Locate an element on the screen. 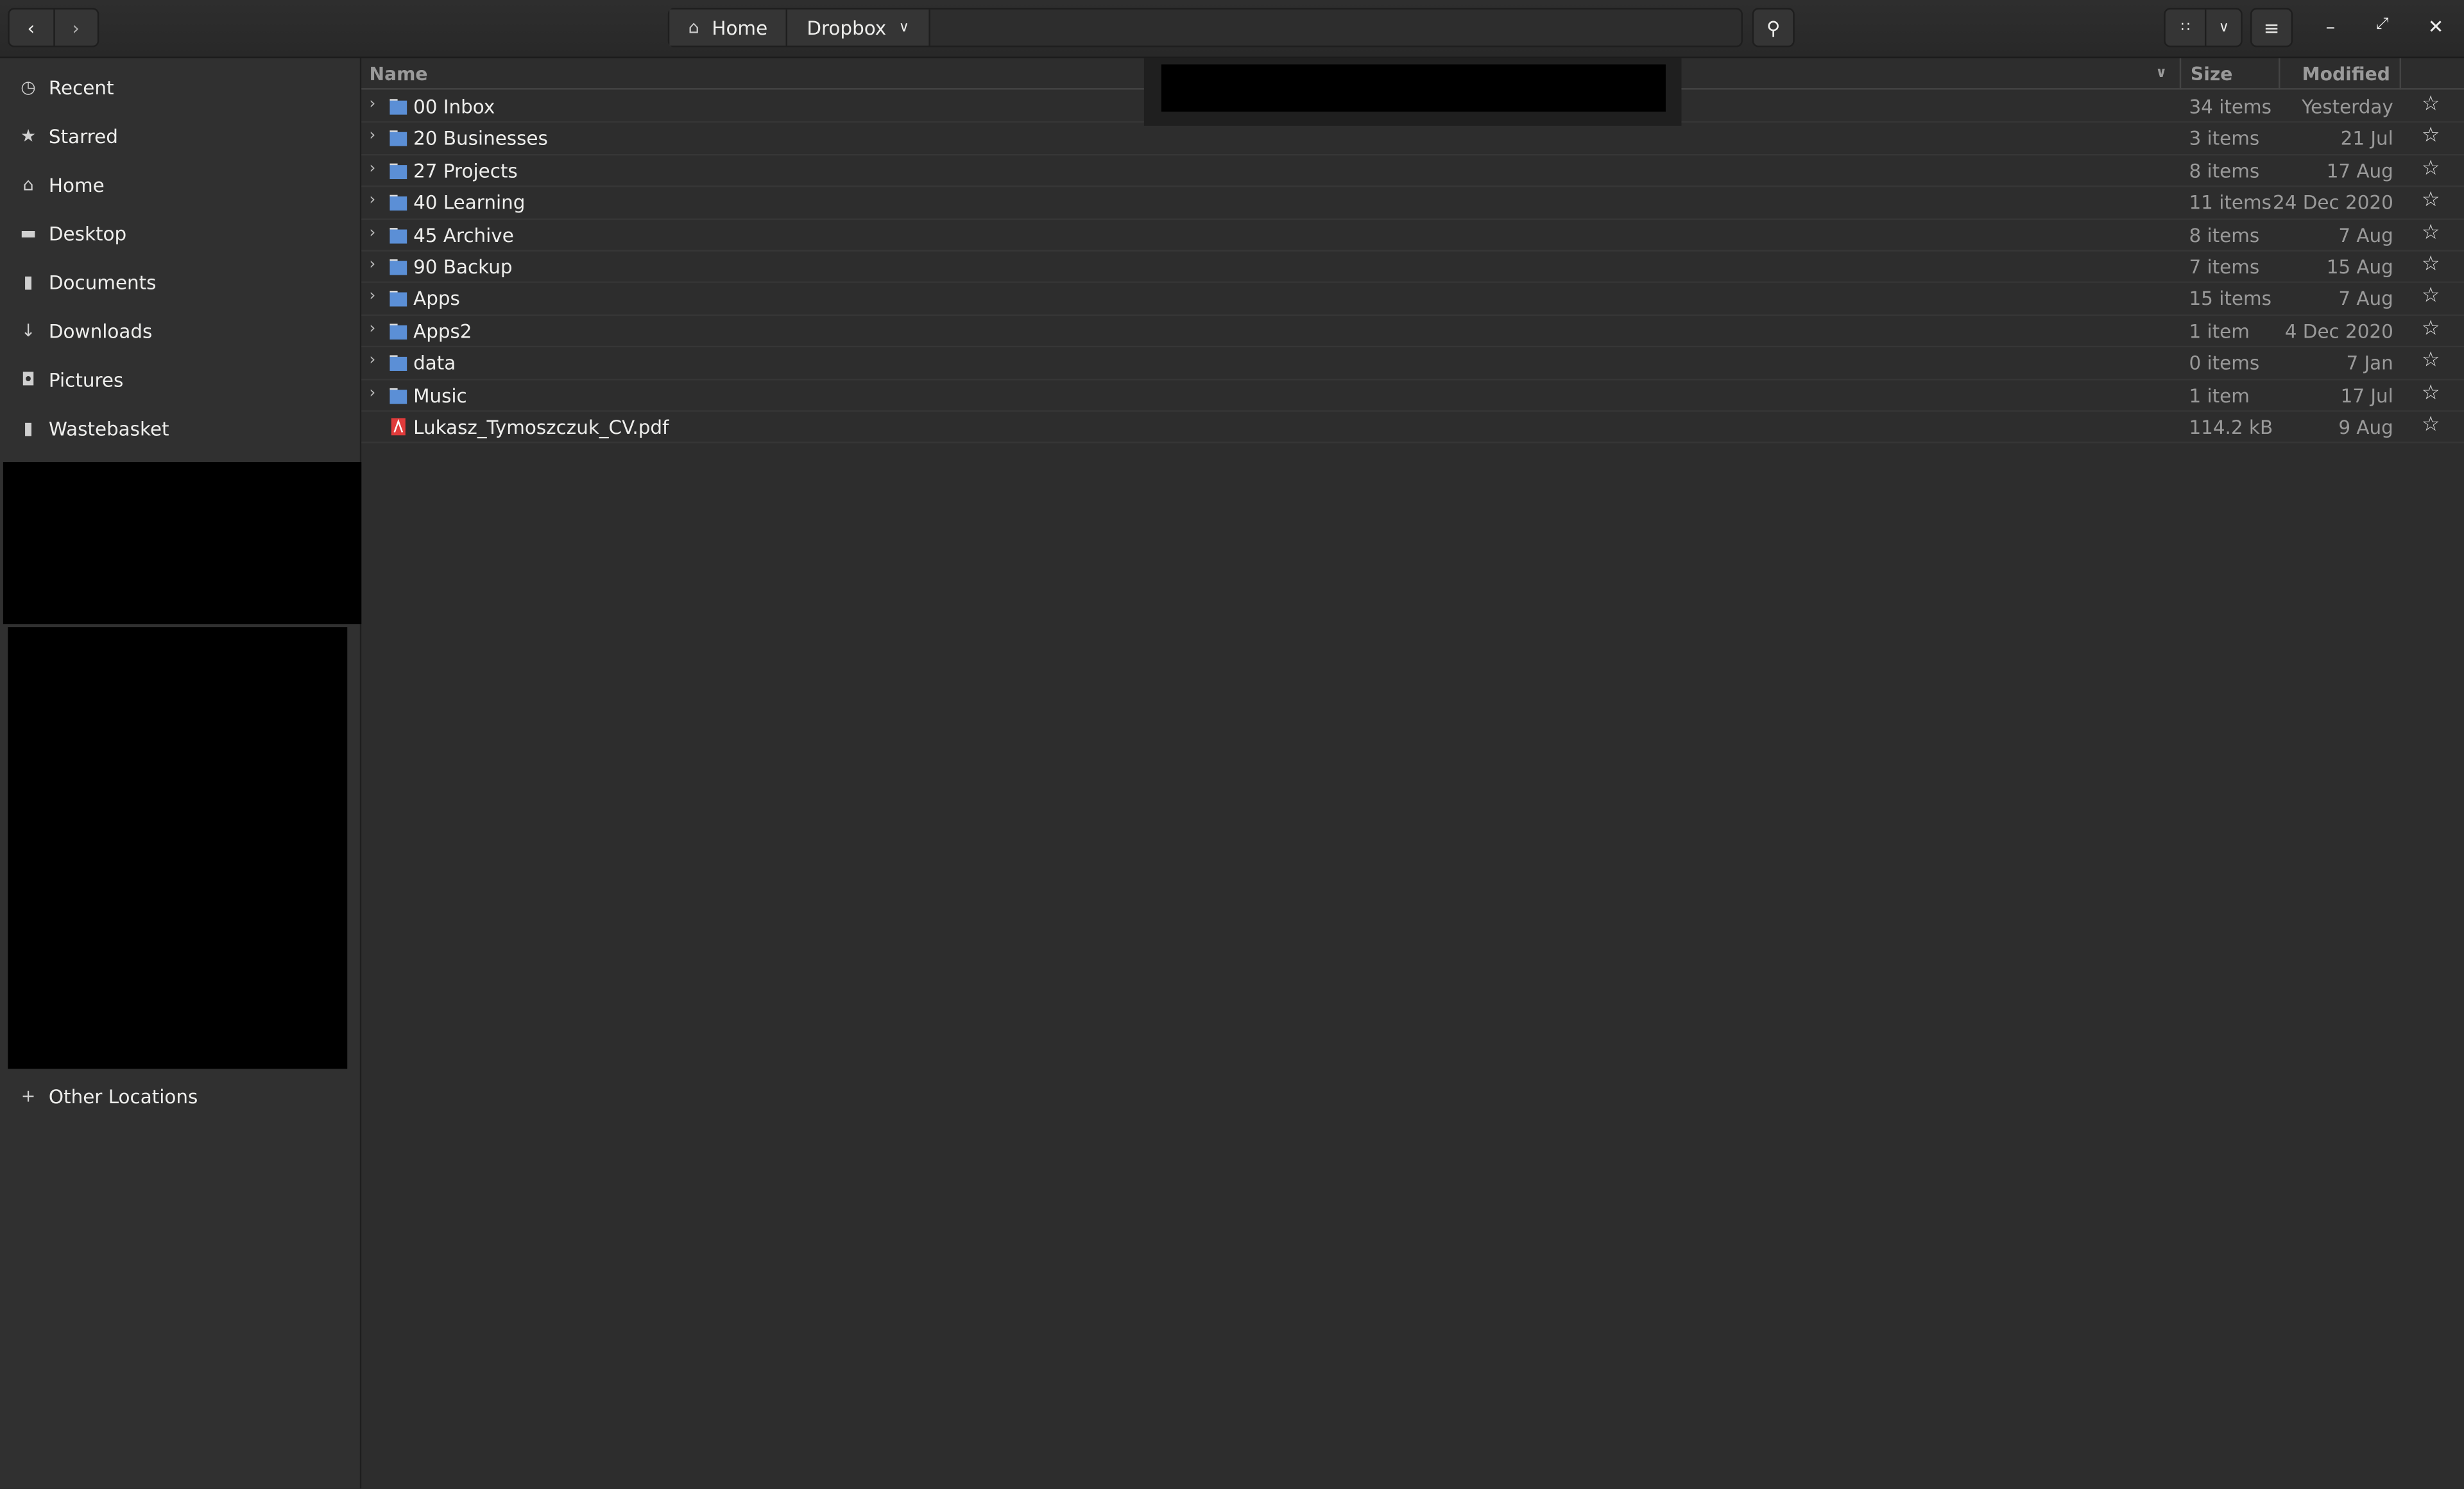  column-label: Modified is located at coordinates (2346, 74).